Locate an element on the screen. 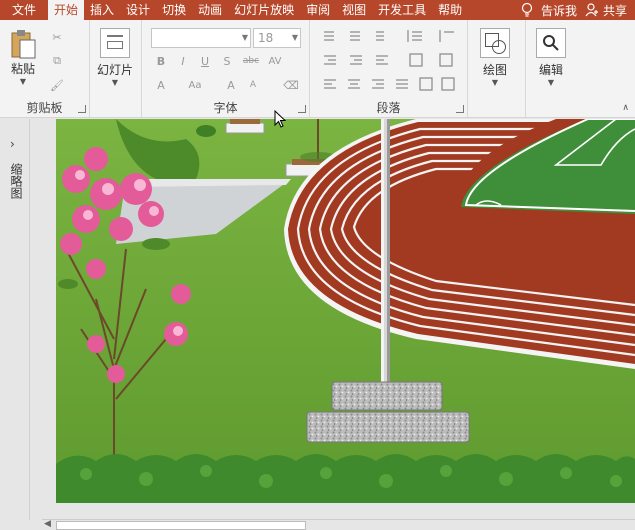 Image resolution: width=635 pixels, height=530 pixels. editing-button: 编辑 ▼ is located at coordinates (551, 57).